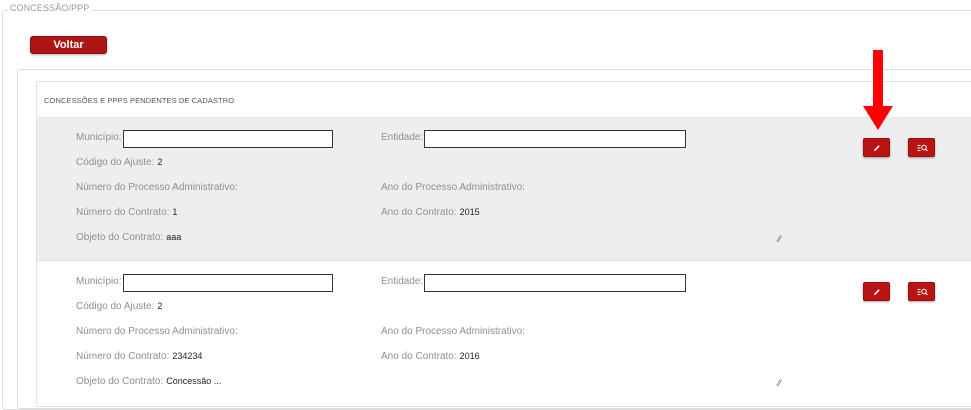  I want to click on ano-contrato-field: Ano do Contrato: 2016, so click(430, 356).